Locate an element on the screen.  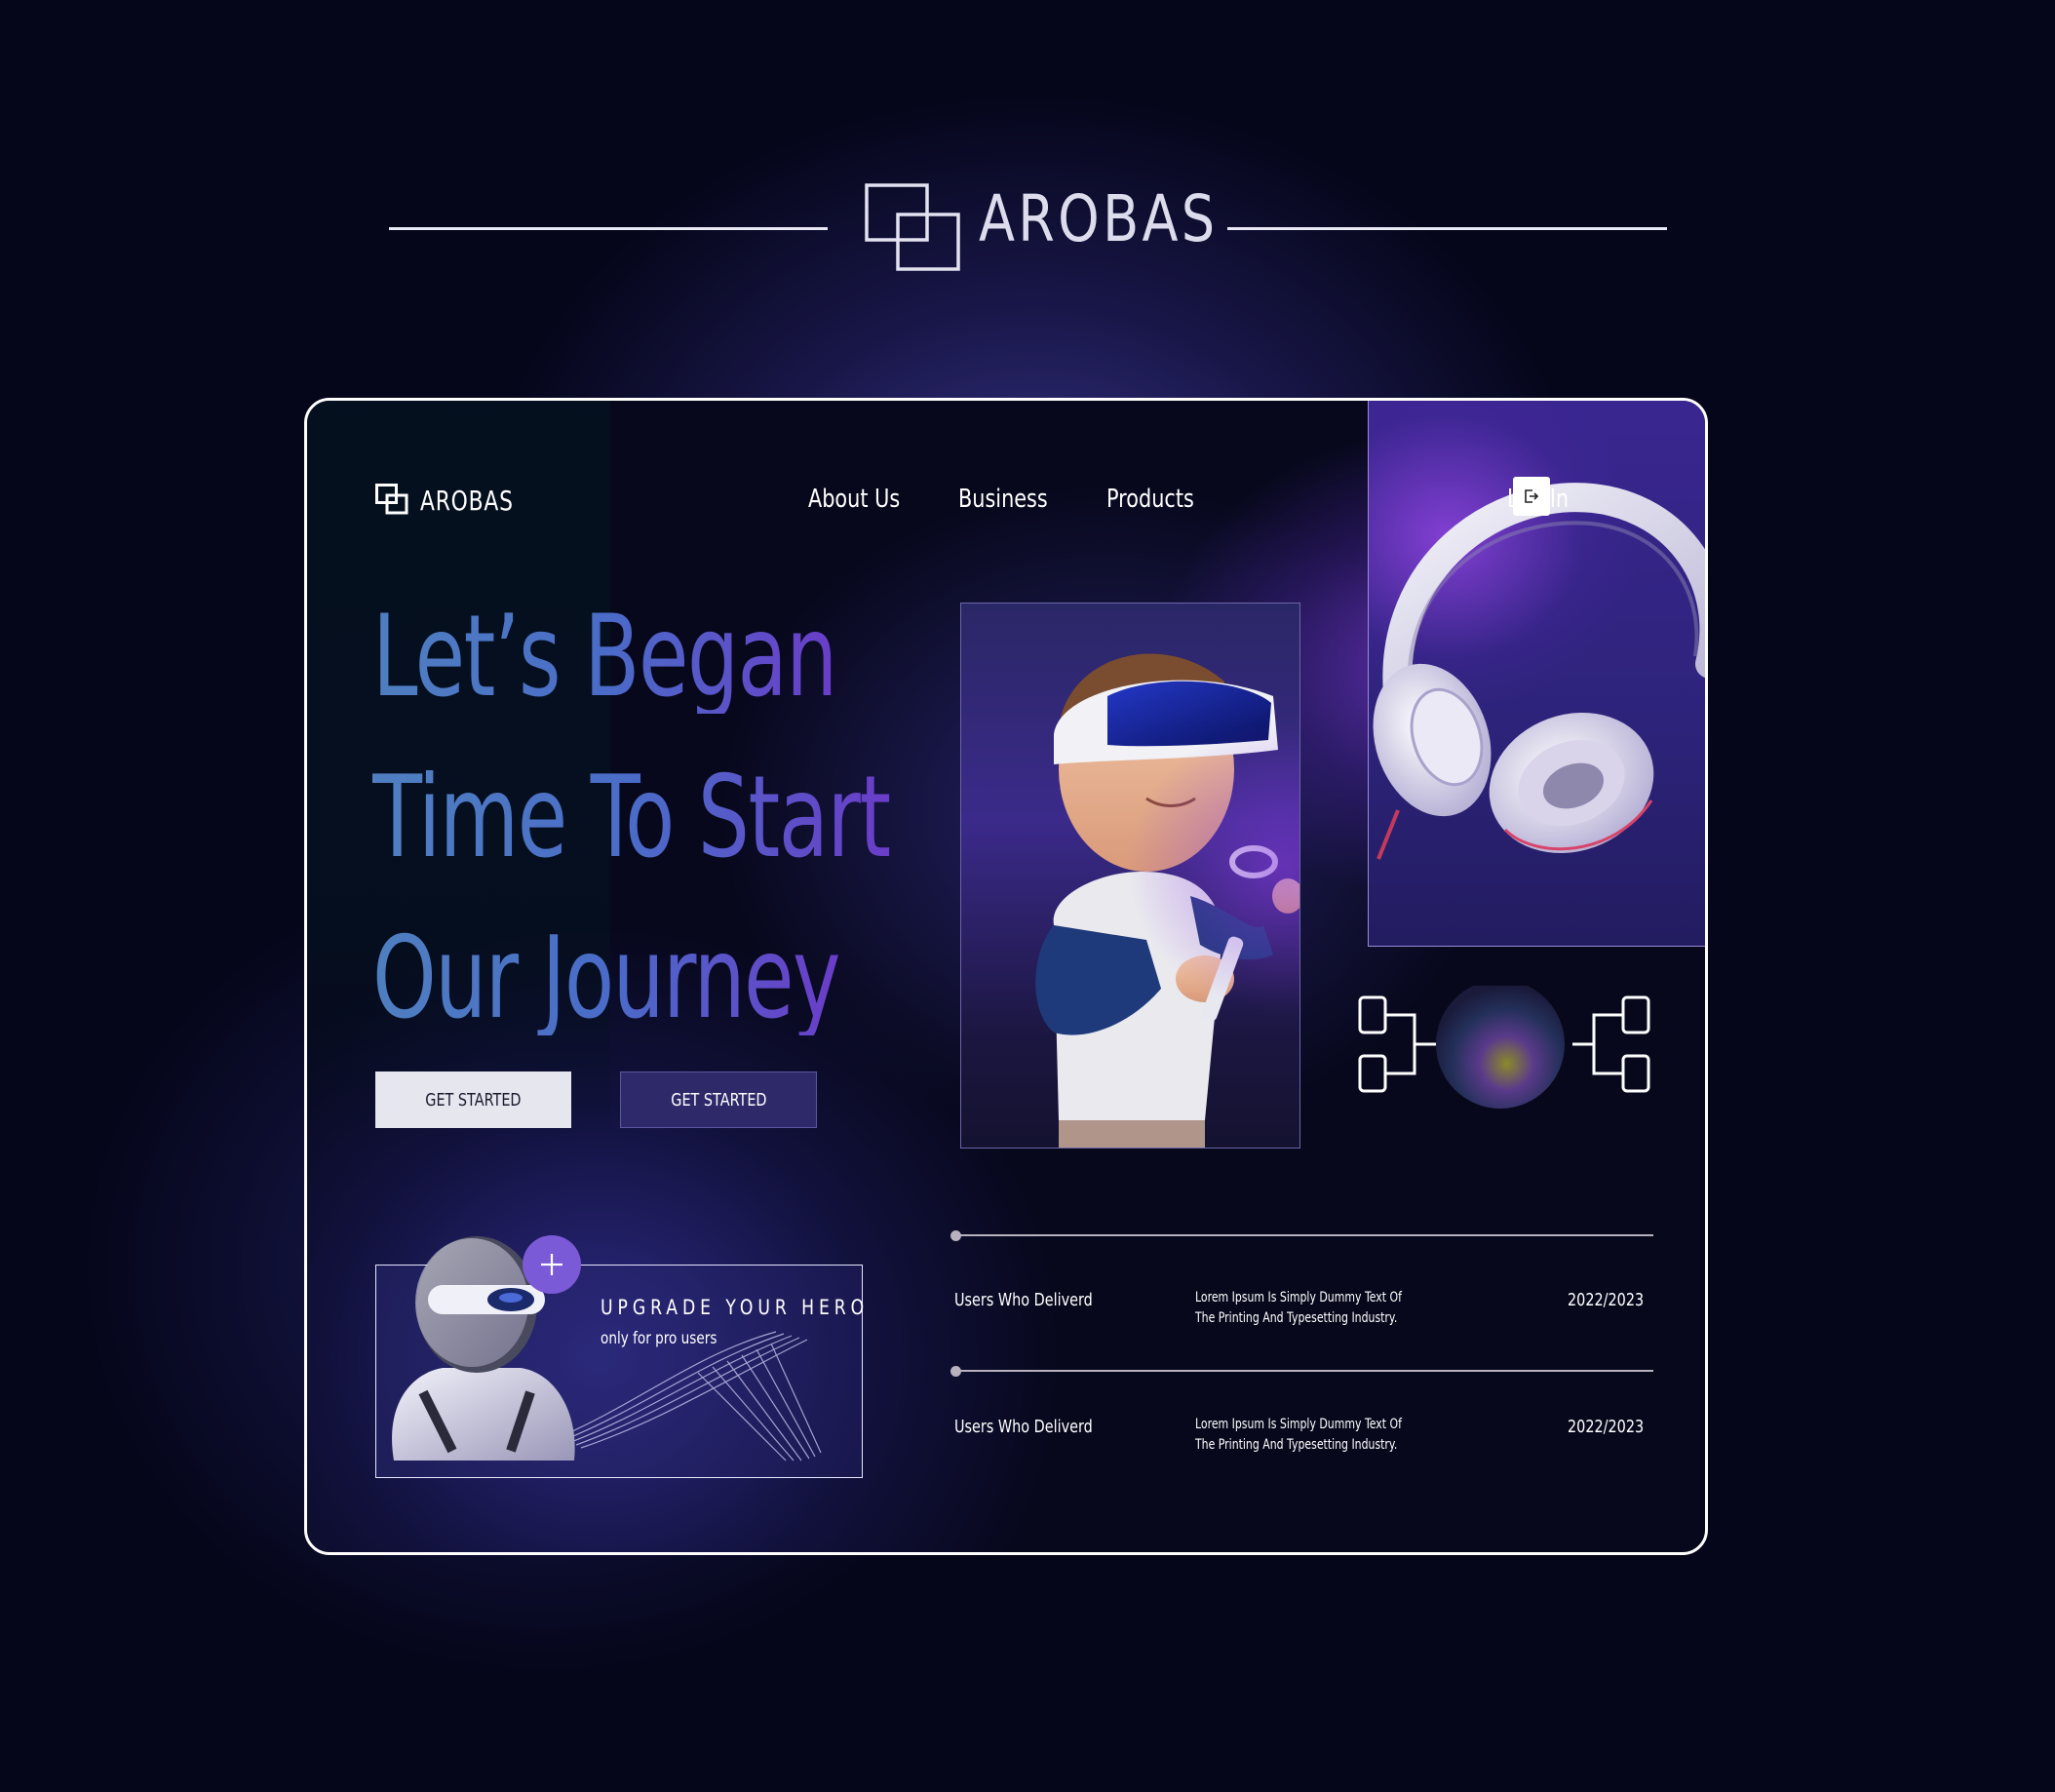
orb-connector-graphic is located at coordinates (1504, 1047).